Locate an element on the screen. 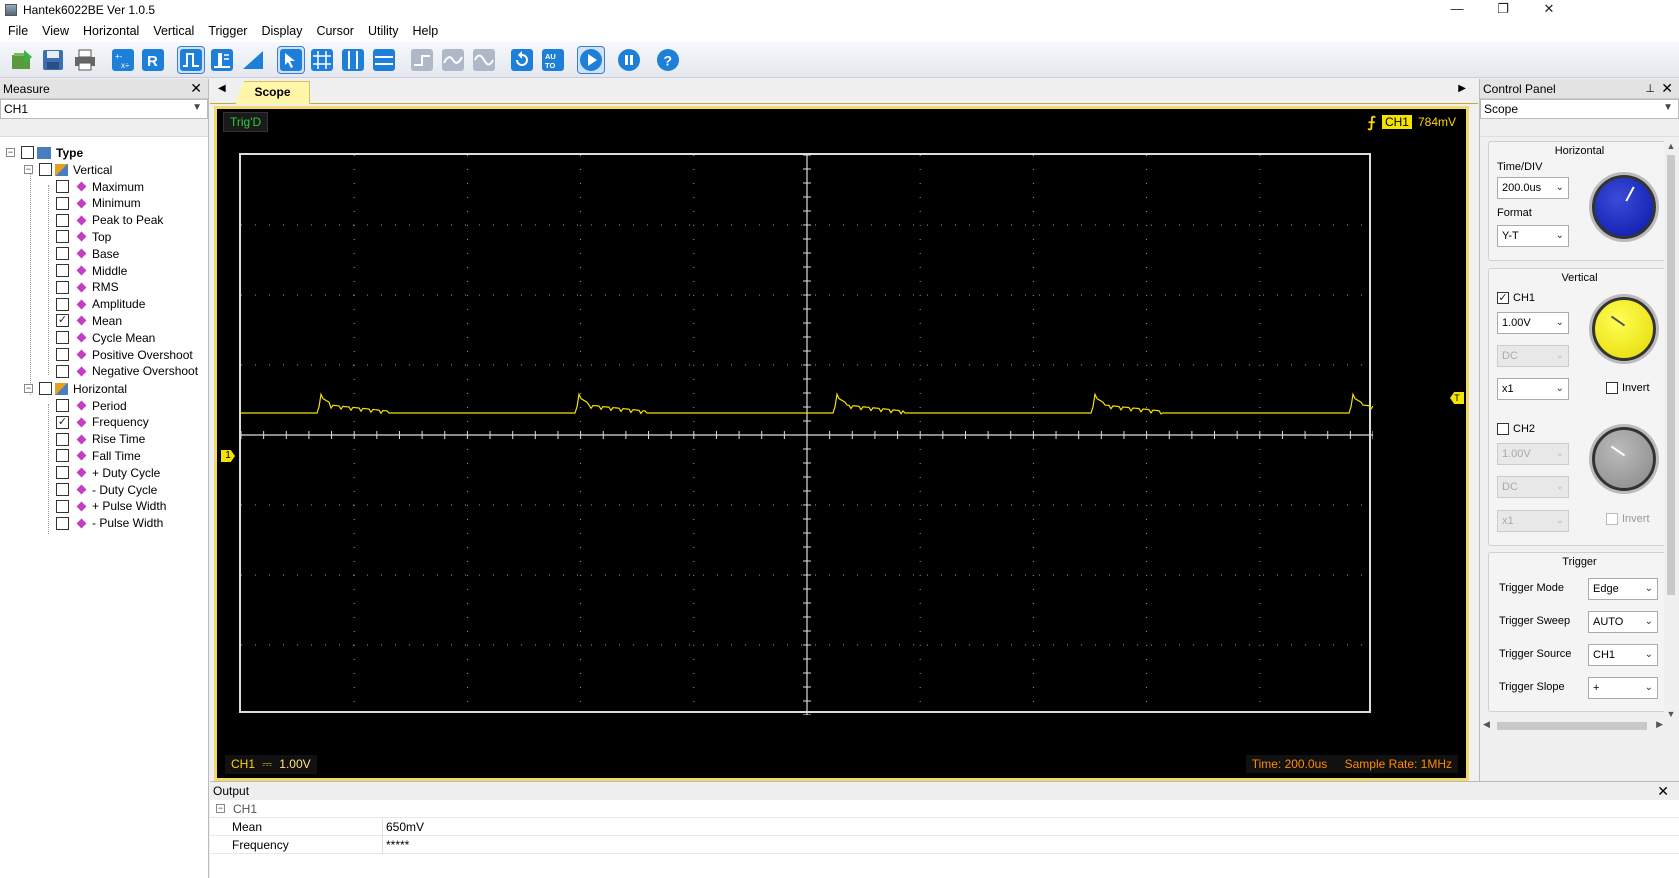 Image resolution: width=1679 pixels, height=878 pixels. menu-vertical: Vertical is located at coordinates (173, 31).